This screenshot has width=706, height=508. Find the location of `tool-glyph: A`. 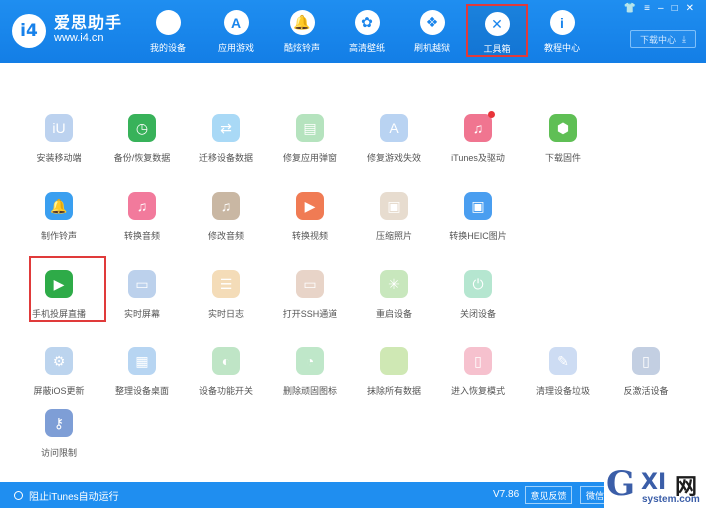

tool-glyph: A is located at coordinates (394, 128).